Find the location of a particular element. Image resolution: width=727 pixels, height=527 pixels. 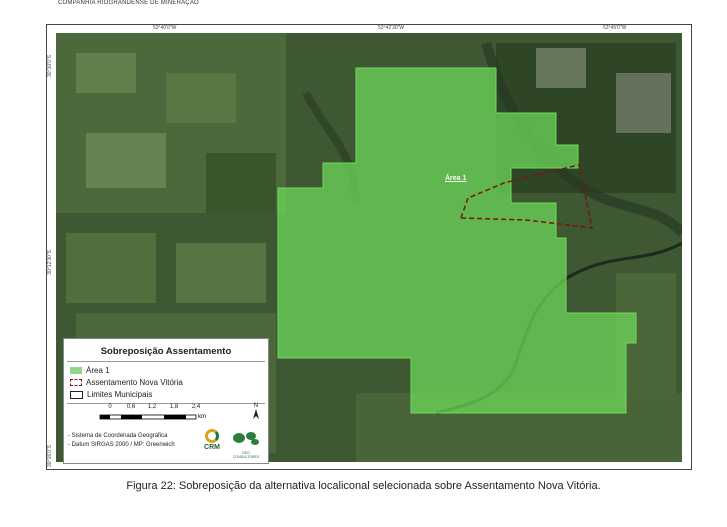

geo-logo: GEO CONSULTORES is located at coordinates (246, 444).